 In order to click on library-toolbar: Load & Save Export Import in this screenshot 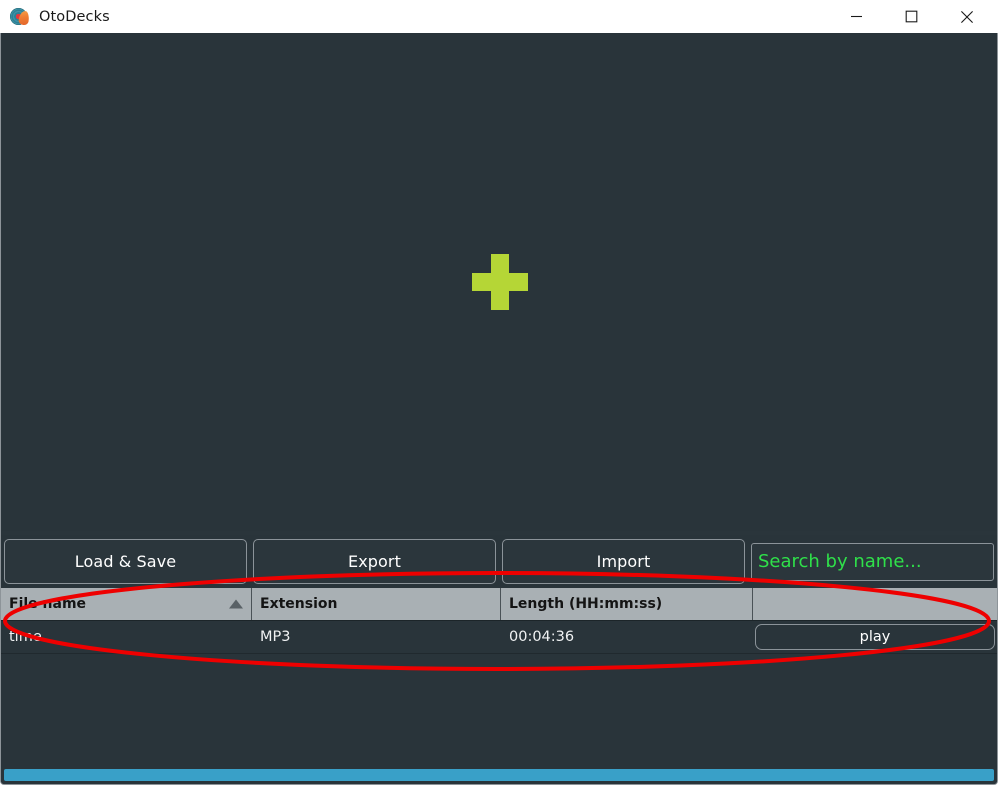, I will do `click(499, 561)`.